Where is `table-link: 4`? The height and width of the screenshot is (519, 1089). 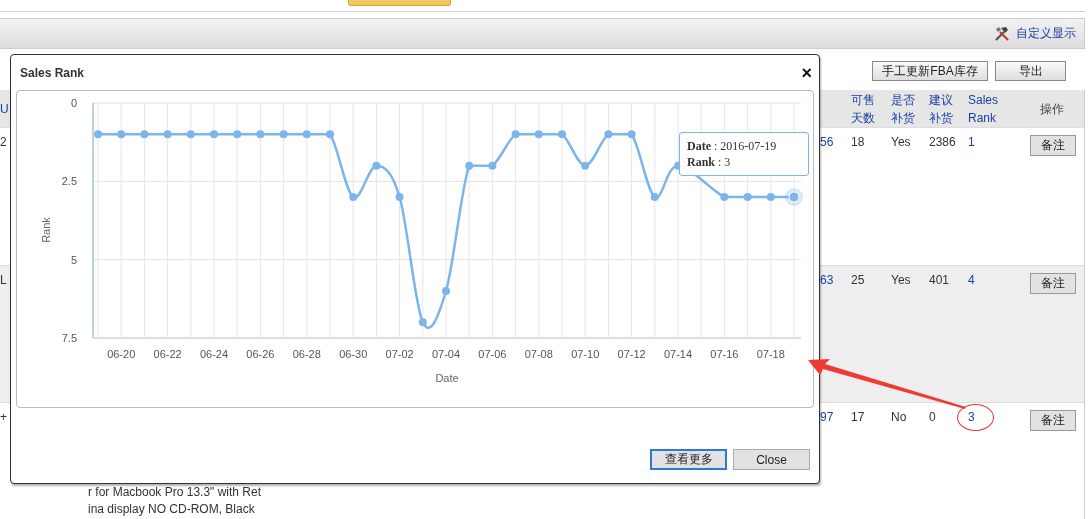 table-link: 4 is located at coordinates (971, 280).